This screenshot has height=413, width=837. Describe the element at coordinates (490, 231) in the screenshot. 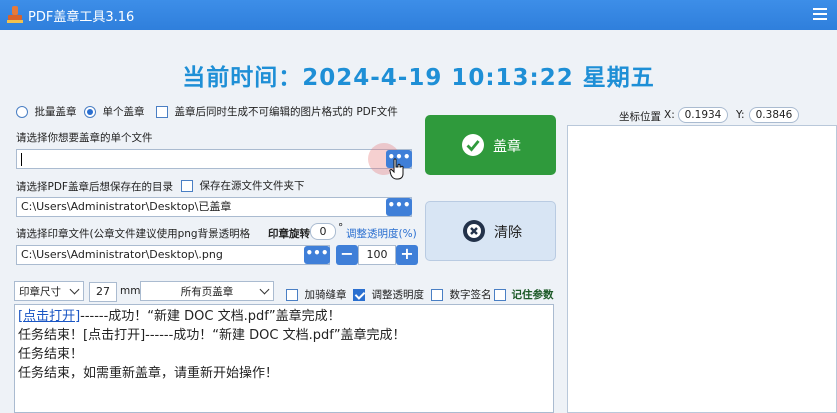

I see `clear-button: 清除` at that location.